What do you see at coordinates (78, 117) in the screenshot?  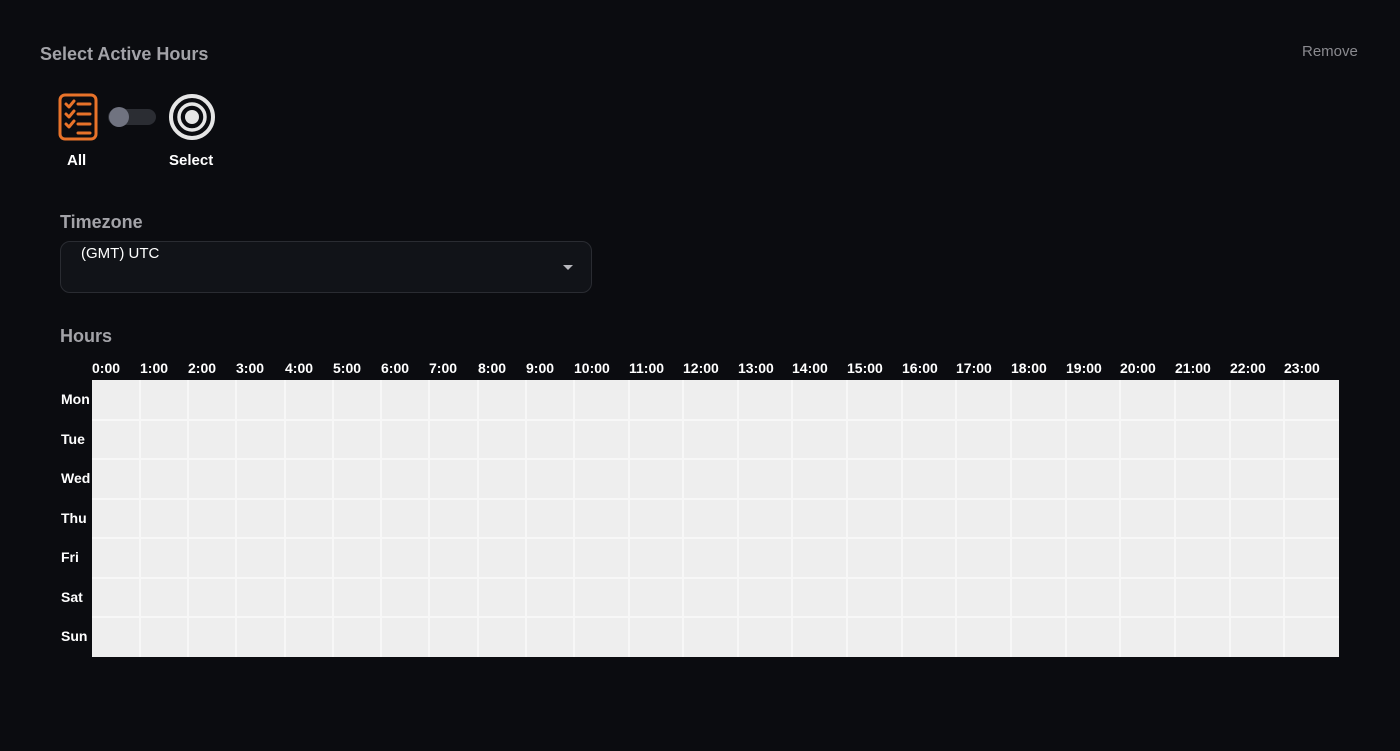 I see `checklist-icon` at bounding box center [78, 117].